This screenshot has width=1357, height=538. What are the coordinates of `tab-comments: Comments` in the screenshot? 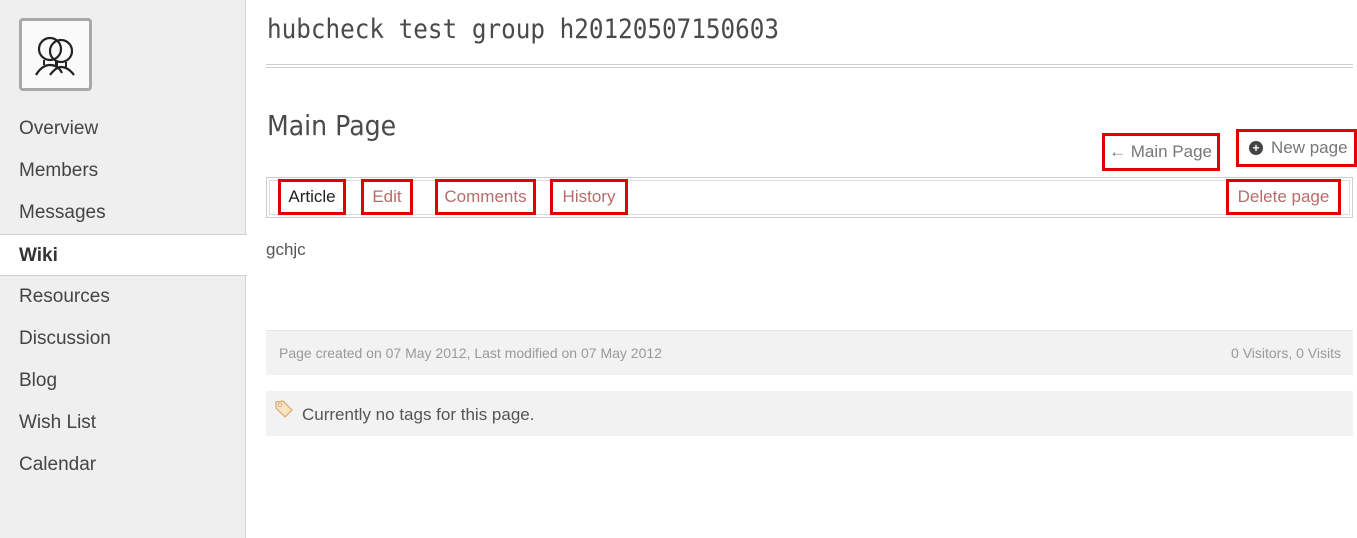 It's located at (485, 197).